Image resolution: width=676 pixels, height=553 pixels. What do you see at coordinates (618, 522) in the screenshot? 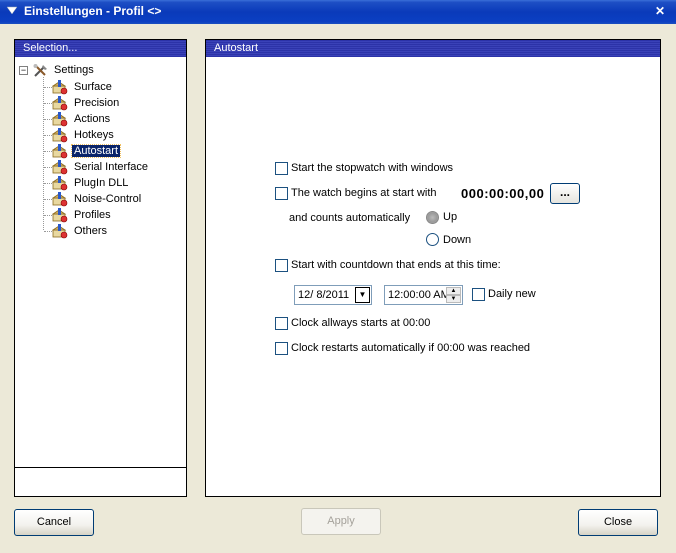
I see `close-button: Close` at bounding box center [618, 522].